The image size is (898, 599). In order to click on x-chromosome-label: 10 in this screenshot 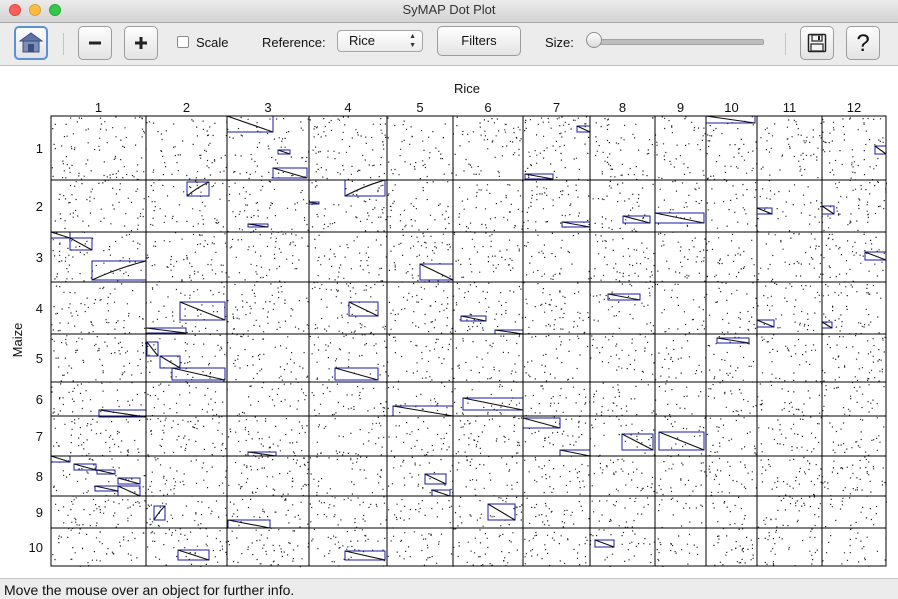, I will do `click(731, 107)`.